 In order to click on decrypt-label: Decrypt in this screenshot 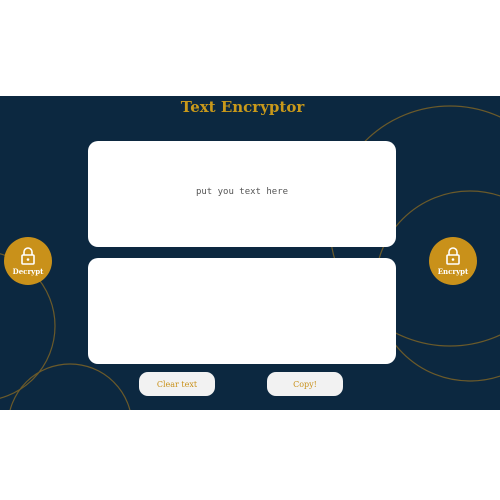, I will do `click(28, 271)`.